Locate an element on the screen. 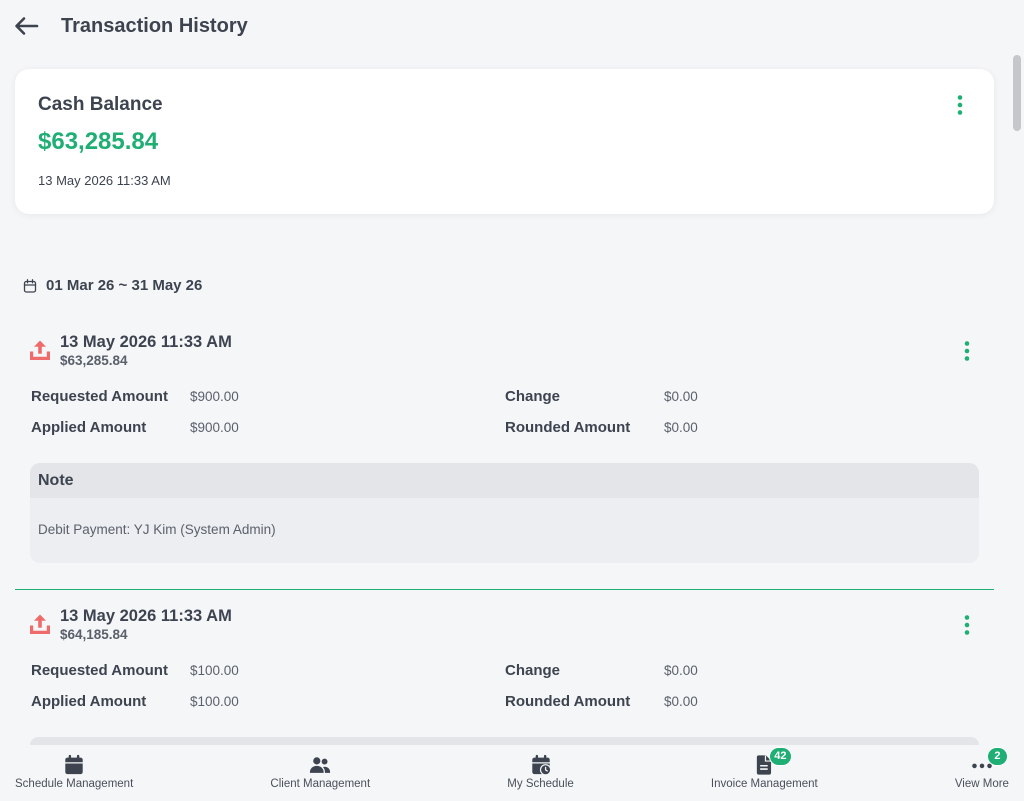  nav-view-more: 2 View More is located at coordinates (982, 773).